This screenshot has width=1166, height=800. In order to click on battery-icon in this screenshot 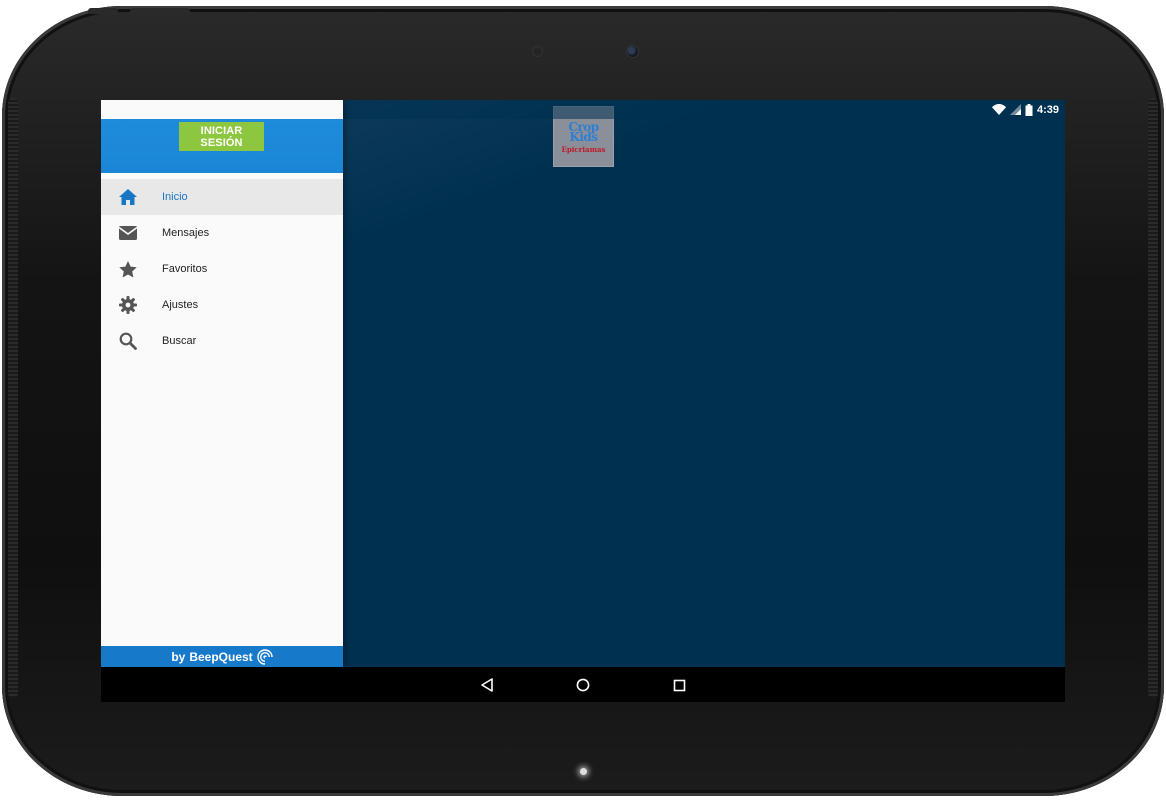, I will do `click(1029, 109)`.